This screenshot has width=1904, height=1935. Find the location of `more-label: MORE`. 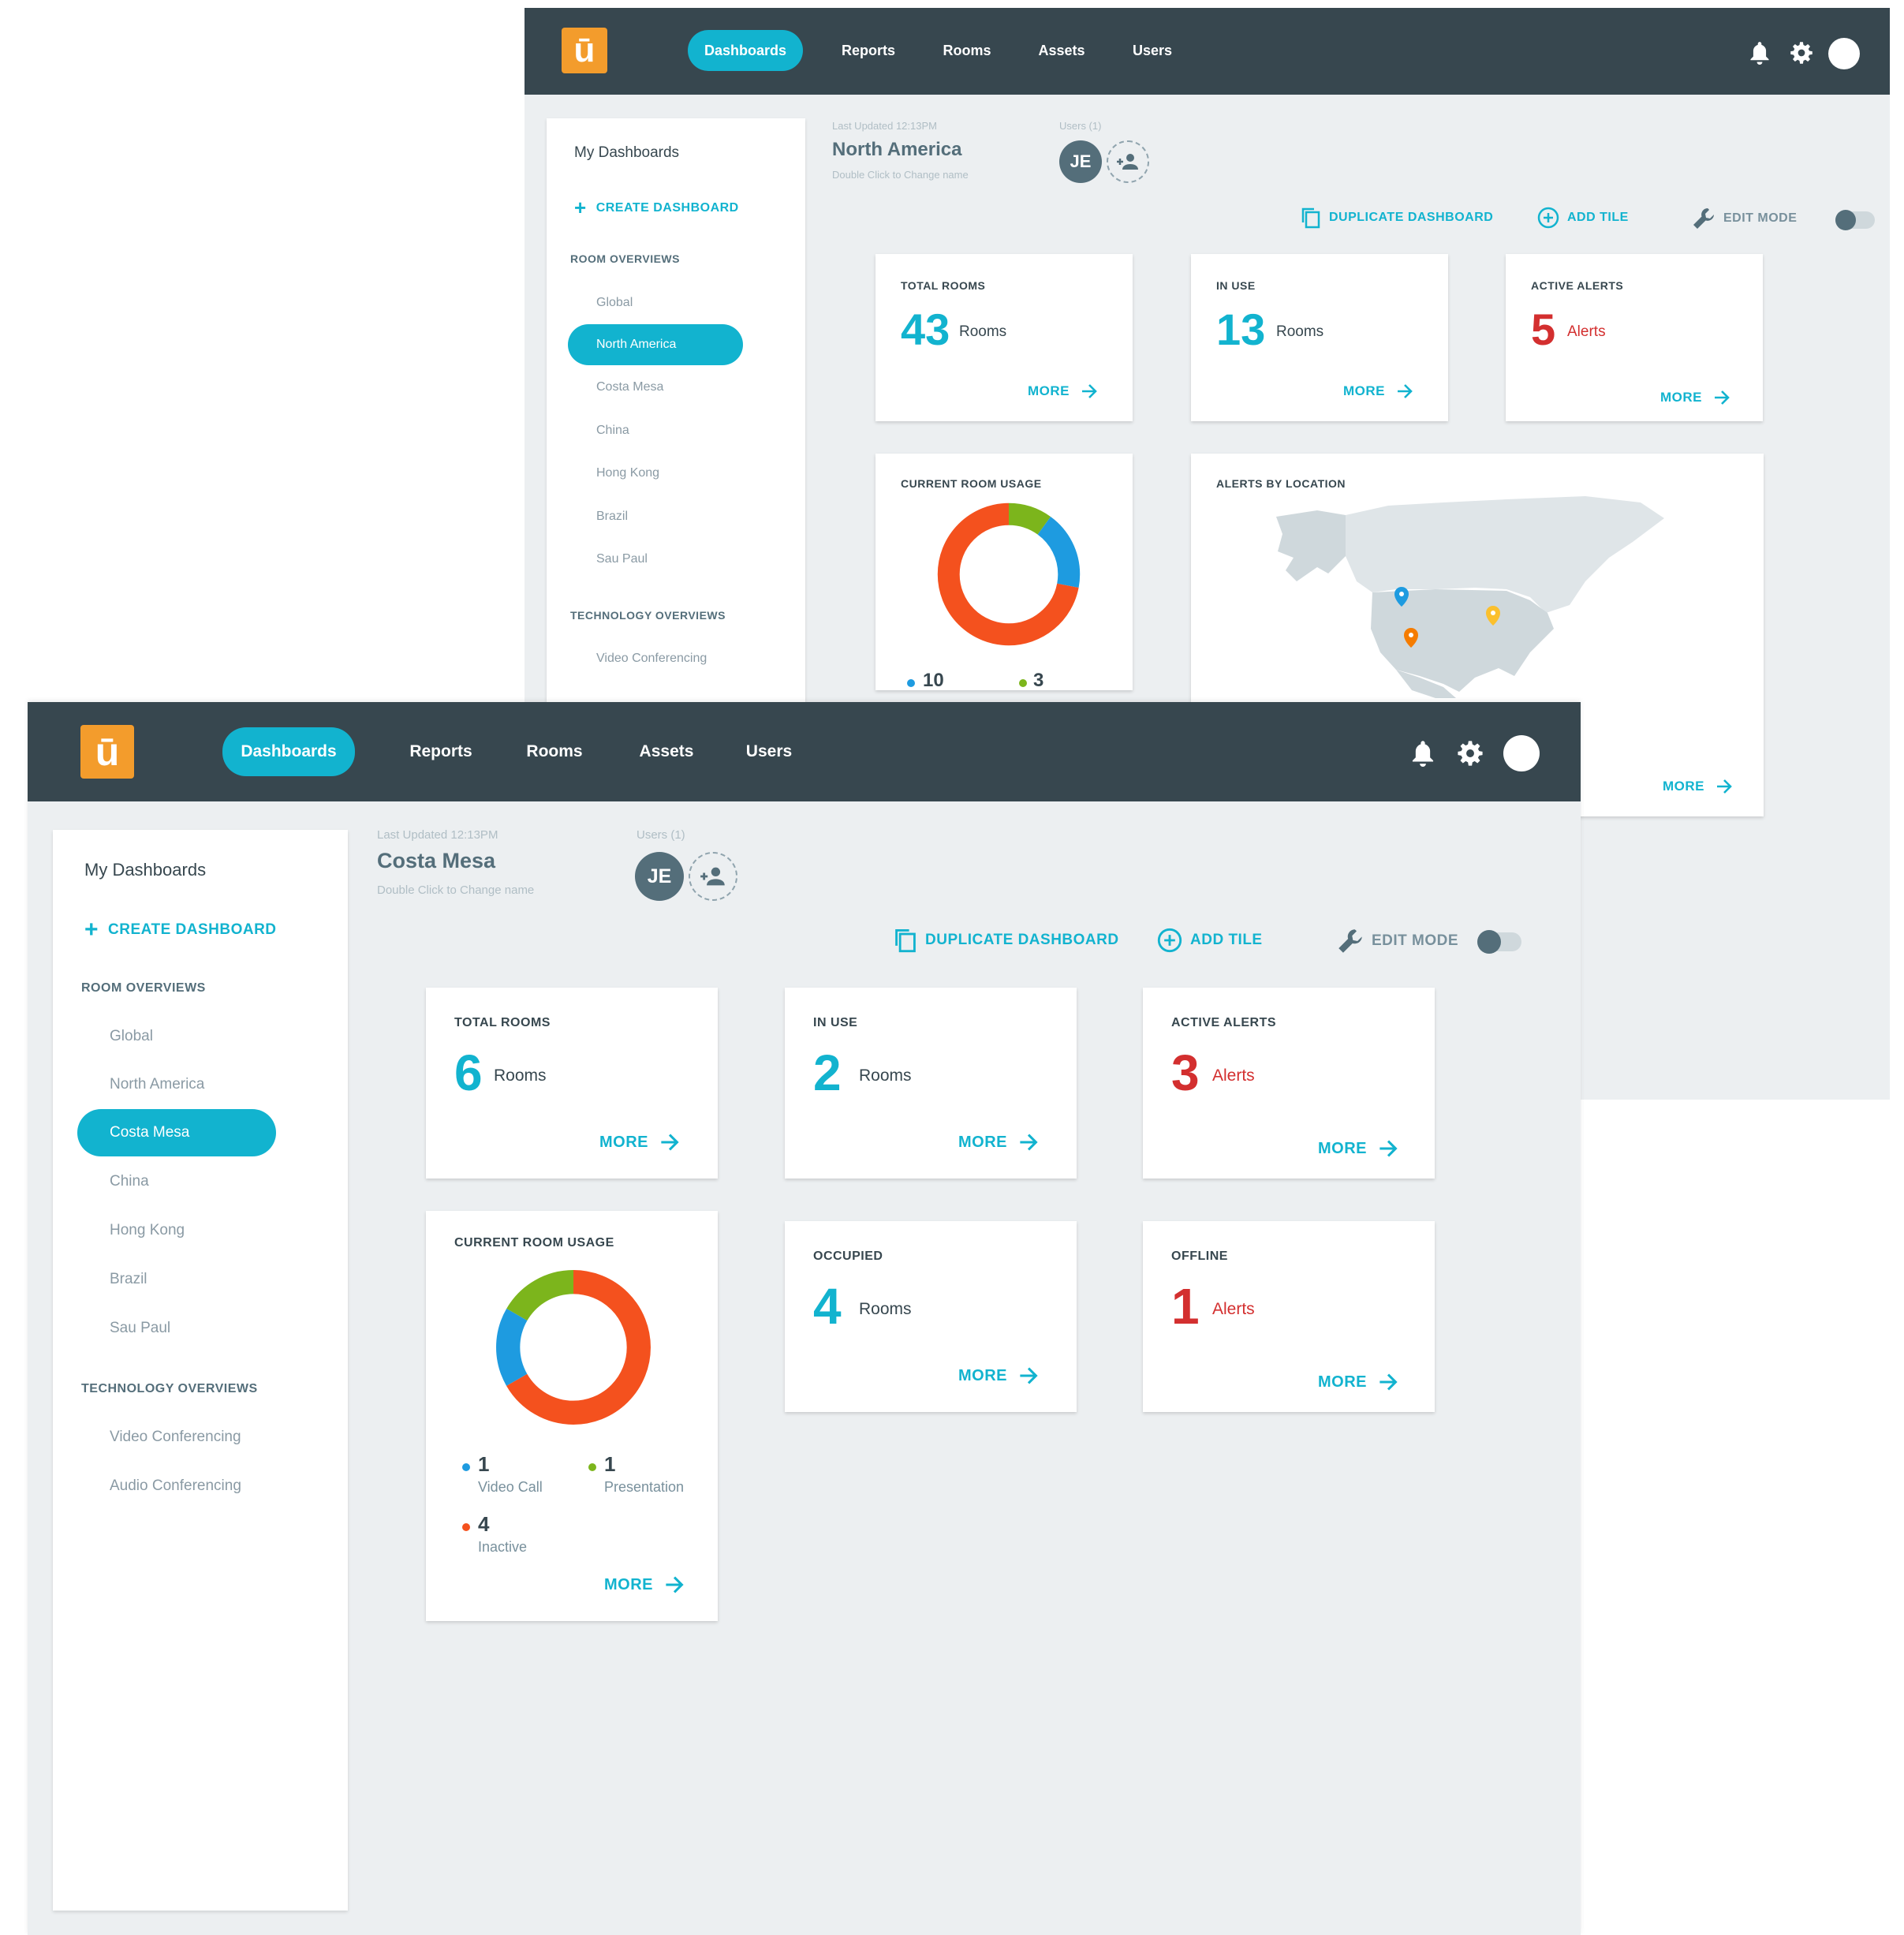

more-label: MORE is located at coordinates (1683, 786).